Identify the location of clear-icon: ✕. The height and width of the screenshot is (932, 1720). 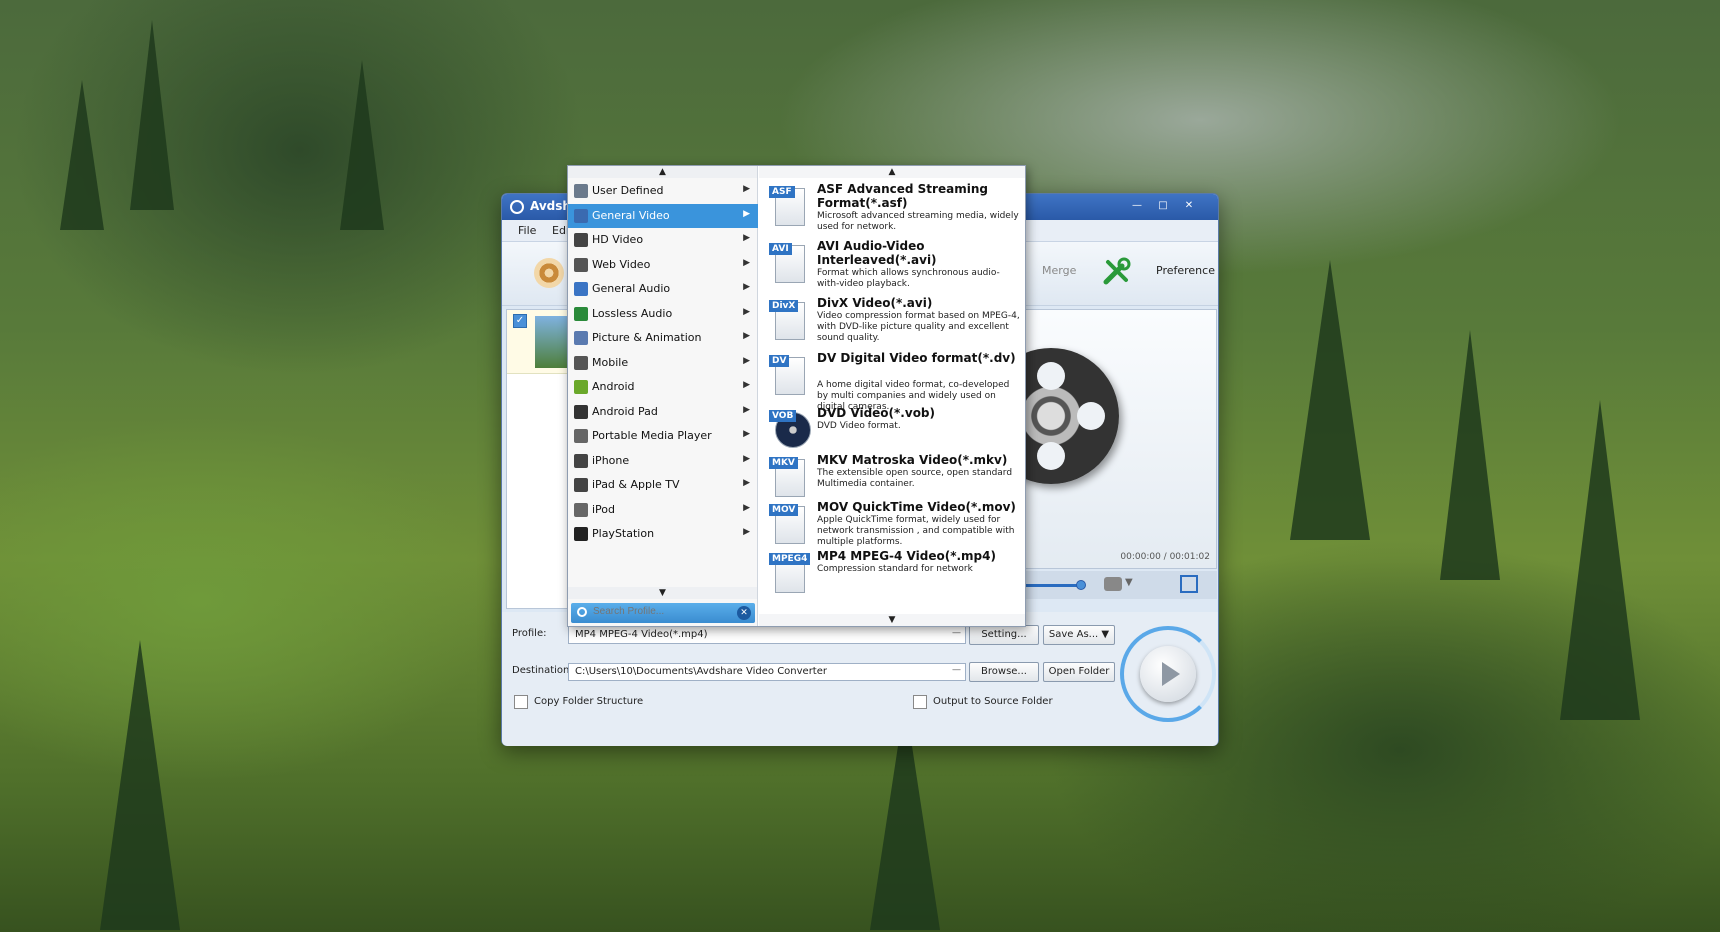
(744, 613).